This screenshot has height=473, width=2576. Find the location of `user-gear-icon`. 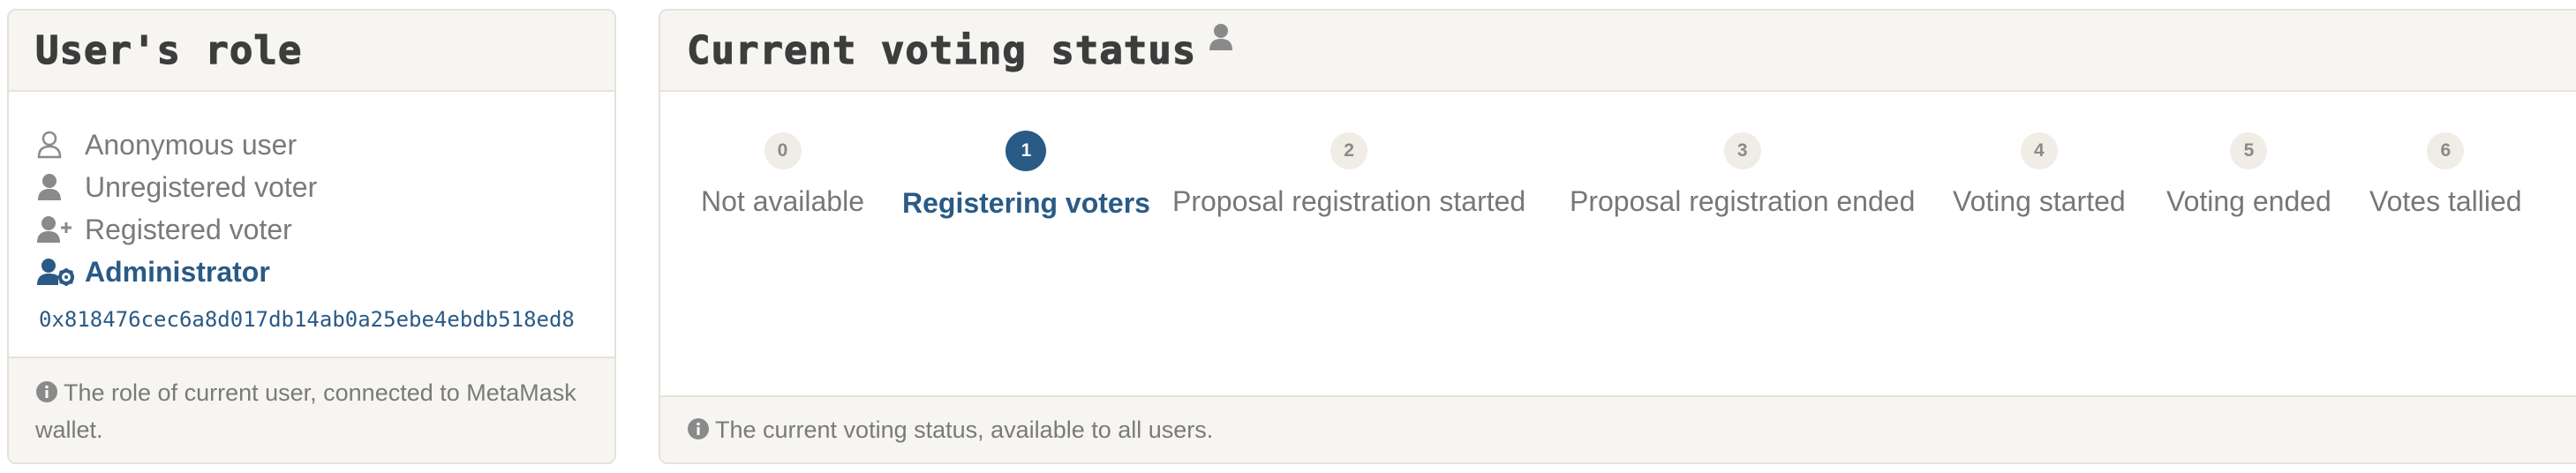

user-gear-icon is located at coordinates (56, 272).